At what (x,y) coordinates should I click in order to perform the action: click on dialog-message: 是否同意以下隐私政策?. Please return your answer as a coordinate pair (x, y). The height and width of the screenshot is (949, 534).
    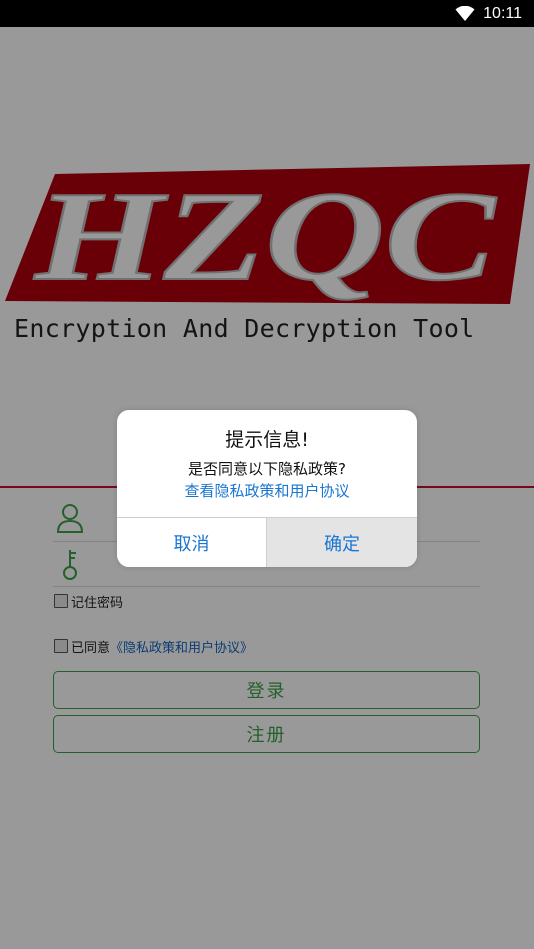
    Looking at the image, I should click on (267, 469).